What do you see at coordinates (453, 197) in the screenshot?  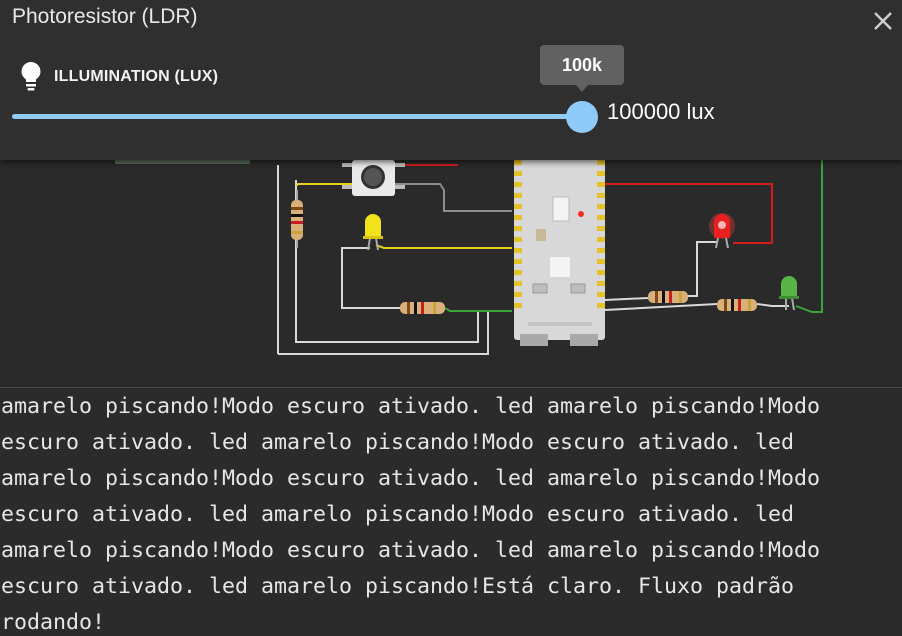 I see `wire-gray-button` at bounding box center [453, 197].